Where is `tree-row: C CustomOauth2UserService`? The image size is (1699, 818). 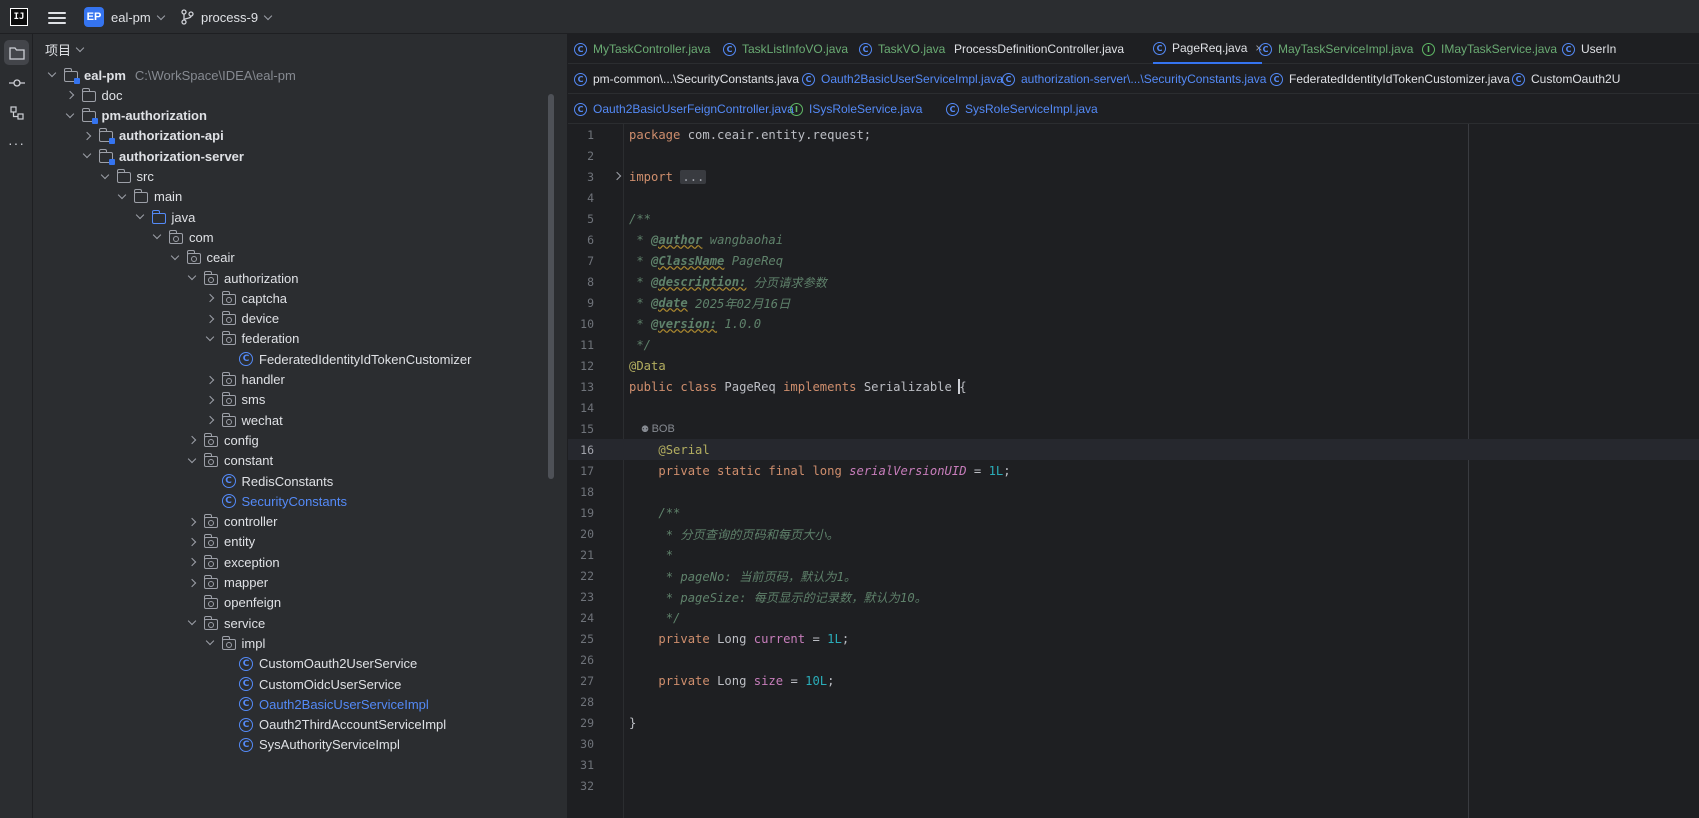
tree-row: C CustomOauth2UserService is located at coordinates (293, 664).